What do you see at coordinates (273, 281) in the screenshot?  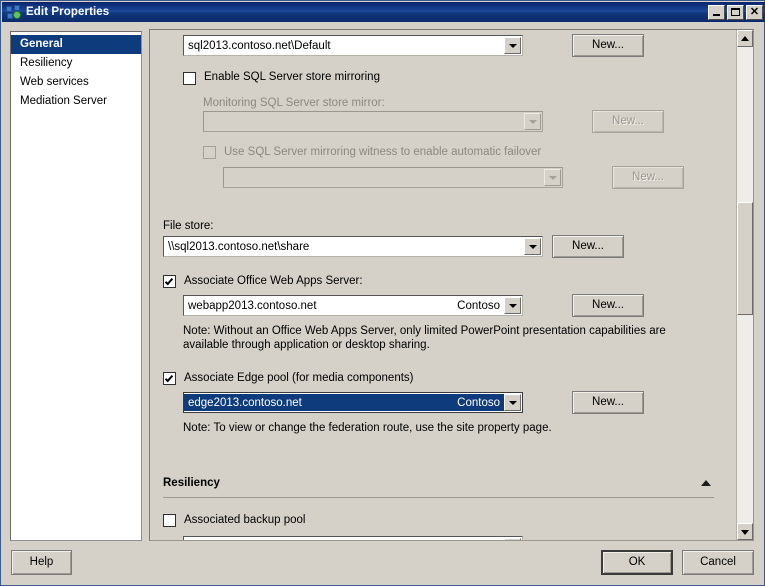 I see `office-web-apps-label: Associate Office Web Apps Server:` at bounding box center [273, 281].